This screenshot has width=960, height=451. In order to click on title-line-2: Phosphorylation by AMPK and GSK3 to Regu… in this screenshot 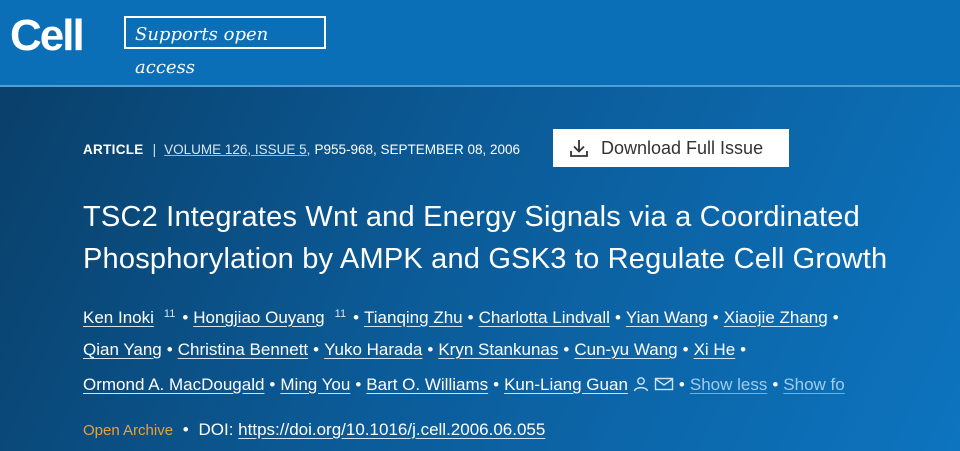, I will do `click(485, 259)`.